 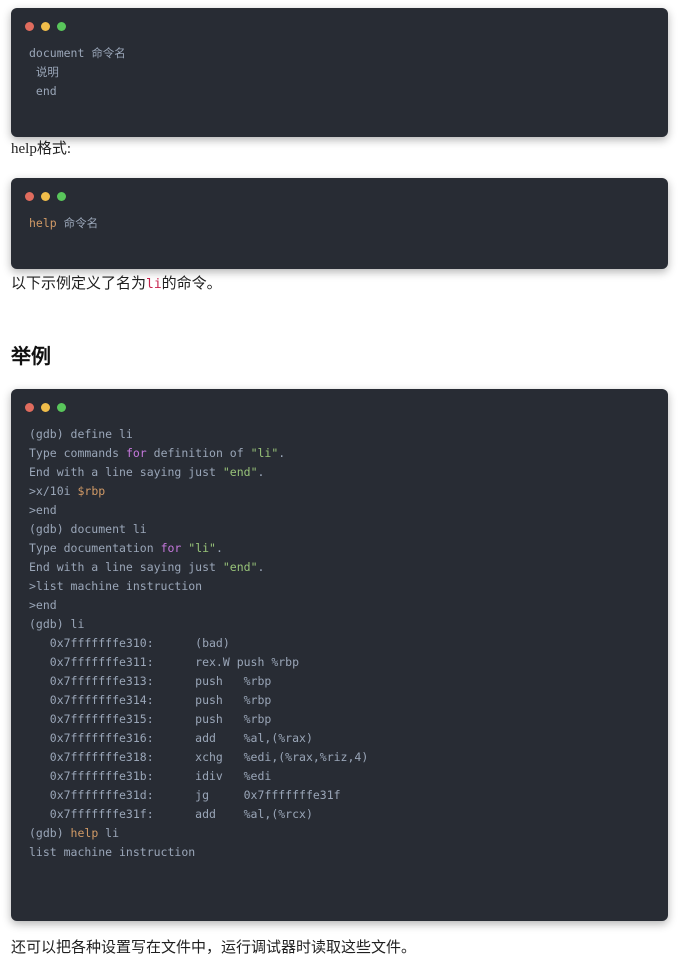 What do you see at coordinates (150, 776) in the screenshot?
I see `code-token: 0x7fffffffe31b: idiv %edi` at bounding box center [150, 776].